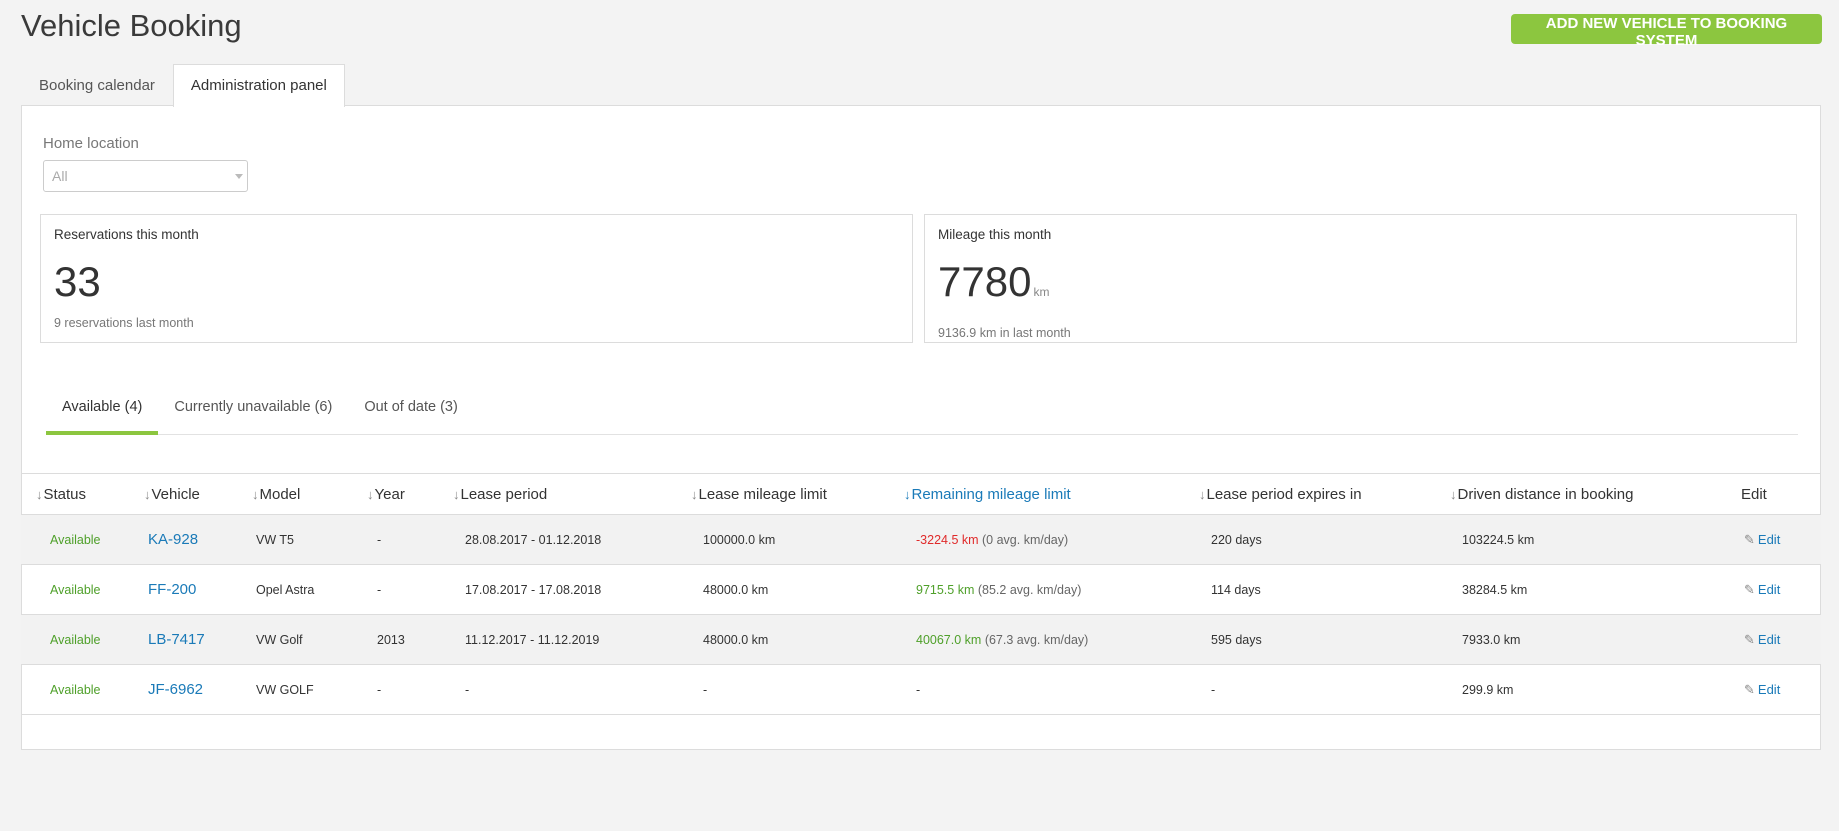 Image resolution: width=1839 pixels, height=831 pixels. I want to click on vehicle-link: FF-200, so click(172, 589).